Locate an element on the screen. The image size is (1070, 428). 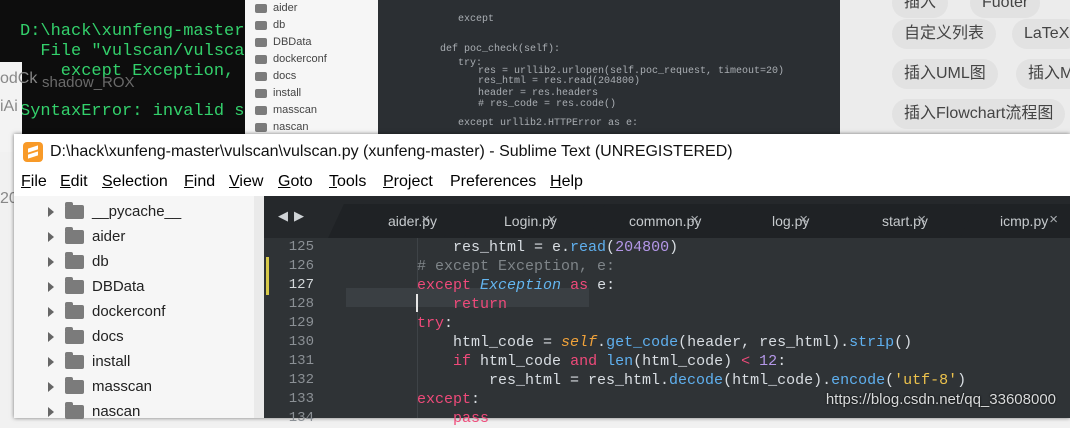
code-line: return is located at coordinates (480, 304).